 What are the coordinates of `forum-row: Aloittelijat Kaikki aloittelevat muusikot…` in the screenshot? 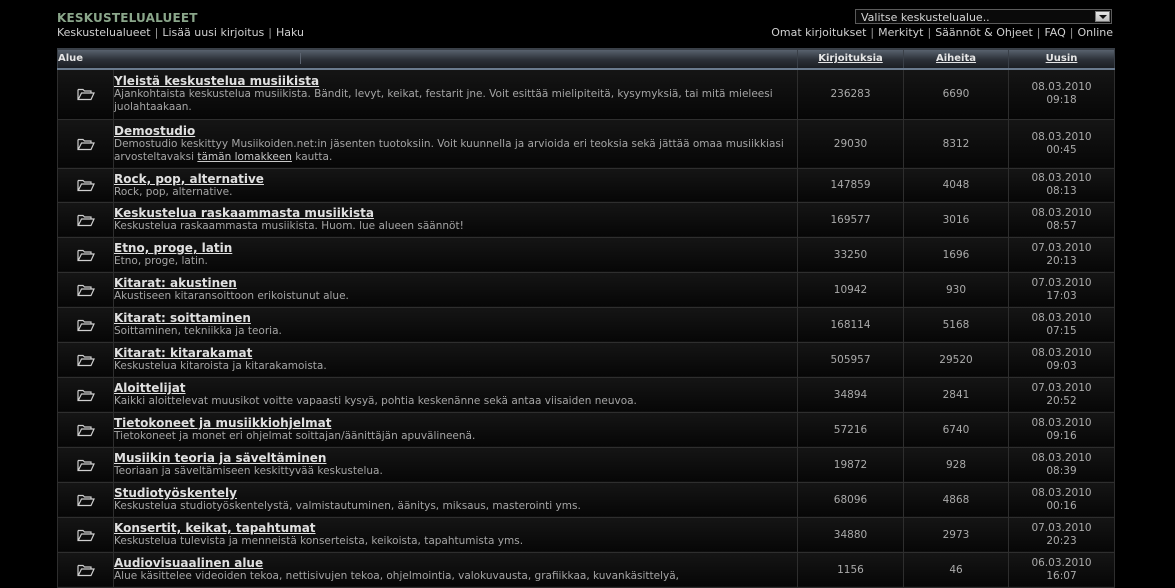 It's located at (586, 394).